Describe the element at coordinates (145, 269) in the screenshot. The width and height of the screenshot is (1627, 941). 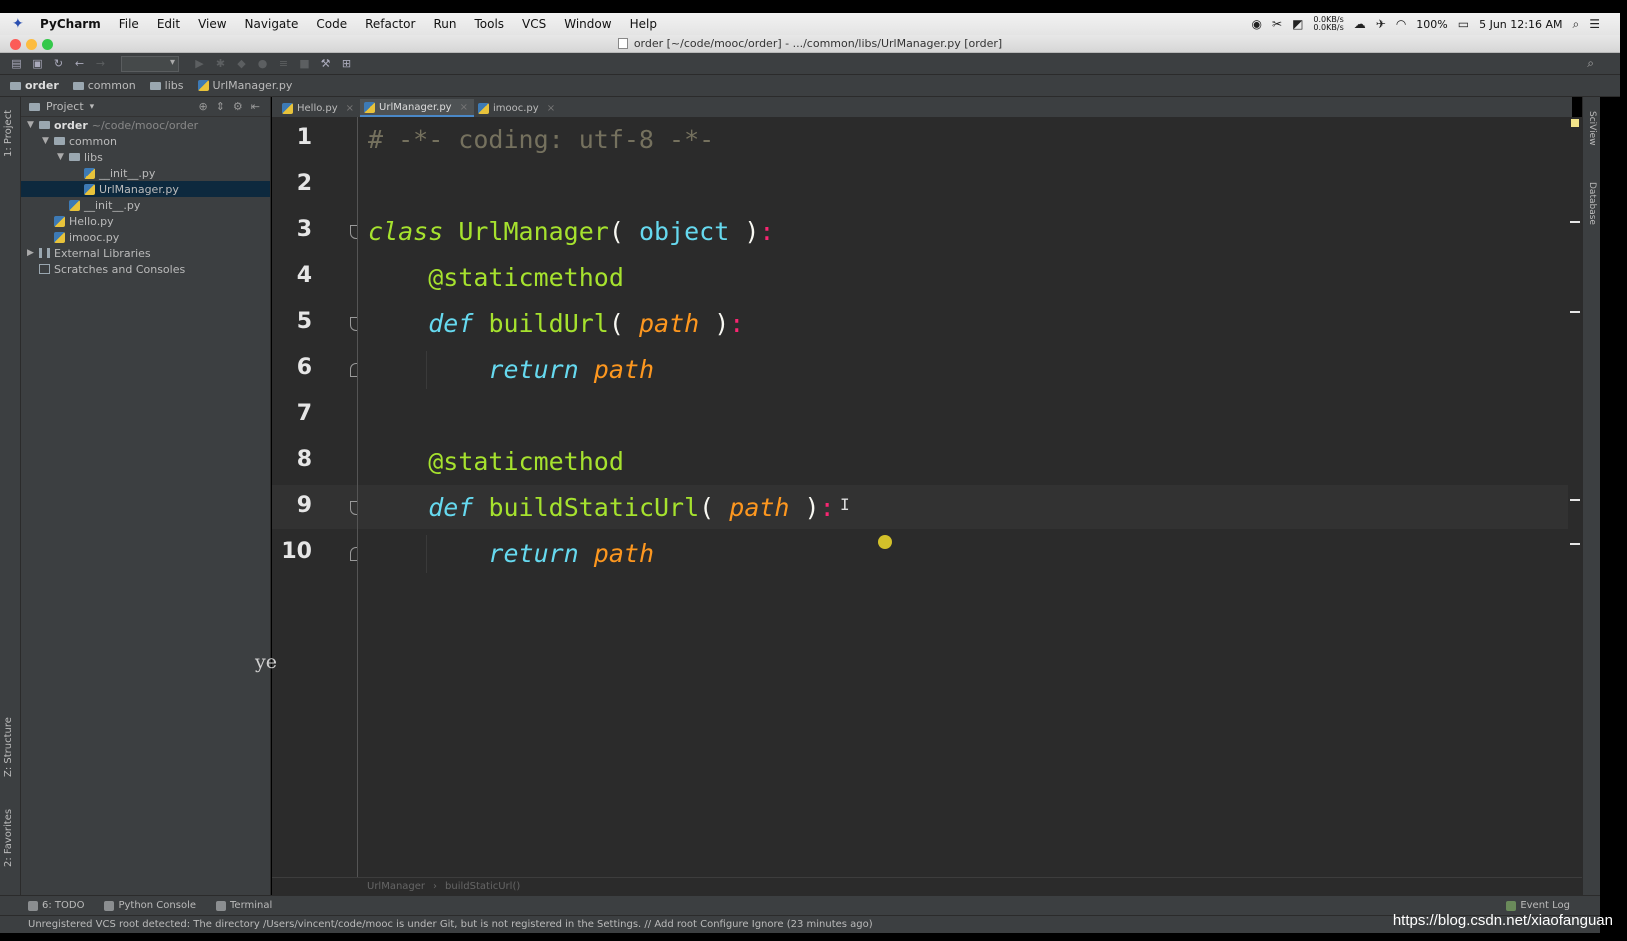
I see `tree-item: Scratches and Consoles` at that location.